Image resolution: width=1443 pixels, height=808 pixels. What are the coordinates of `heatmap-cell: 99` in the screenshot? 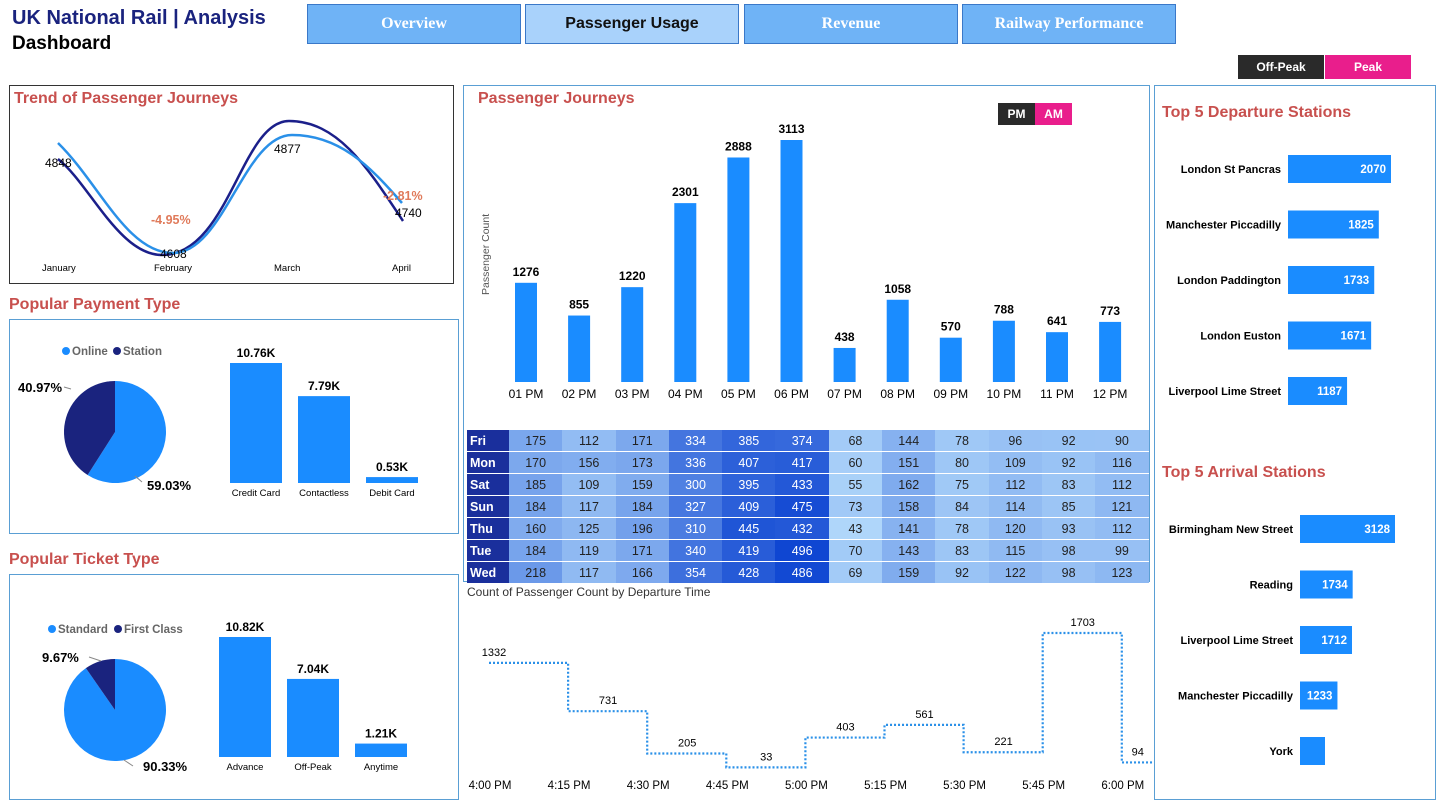 It's located at (1122, 550).